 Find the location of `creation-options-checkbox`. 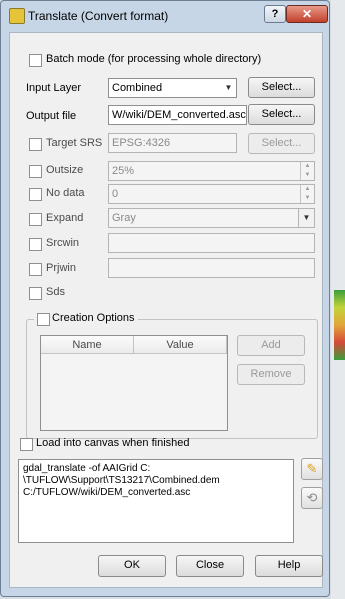

creation-options-checkbox is located at coordinates (43, 319).